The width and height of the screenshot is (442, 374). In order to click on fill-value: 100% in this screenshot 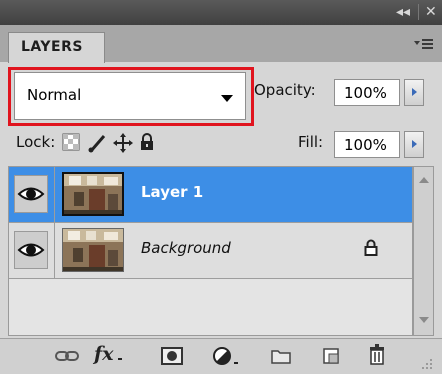, I will do `click(365, 145)`.